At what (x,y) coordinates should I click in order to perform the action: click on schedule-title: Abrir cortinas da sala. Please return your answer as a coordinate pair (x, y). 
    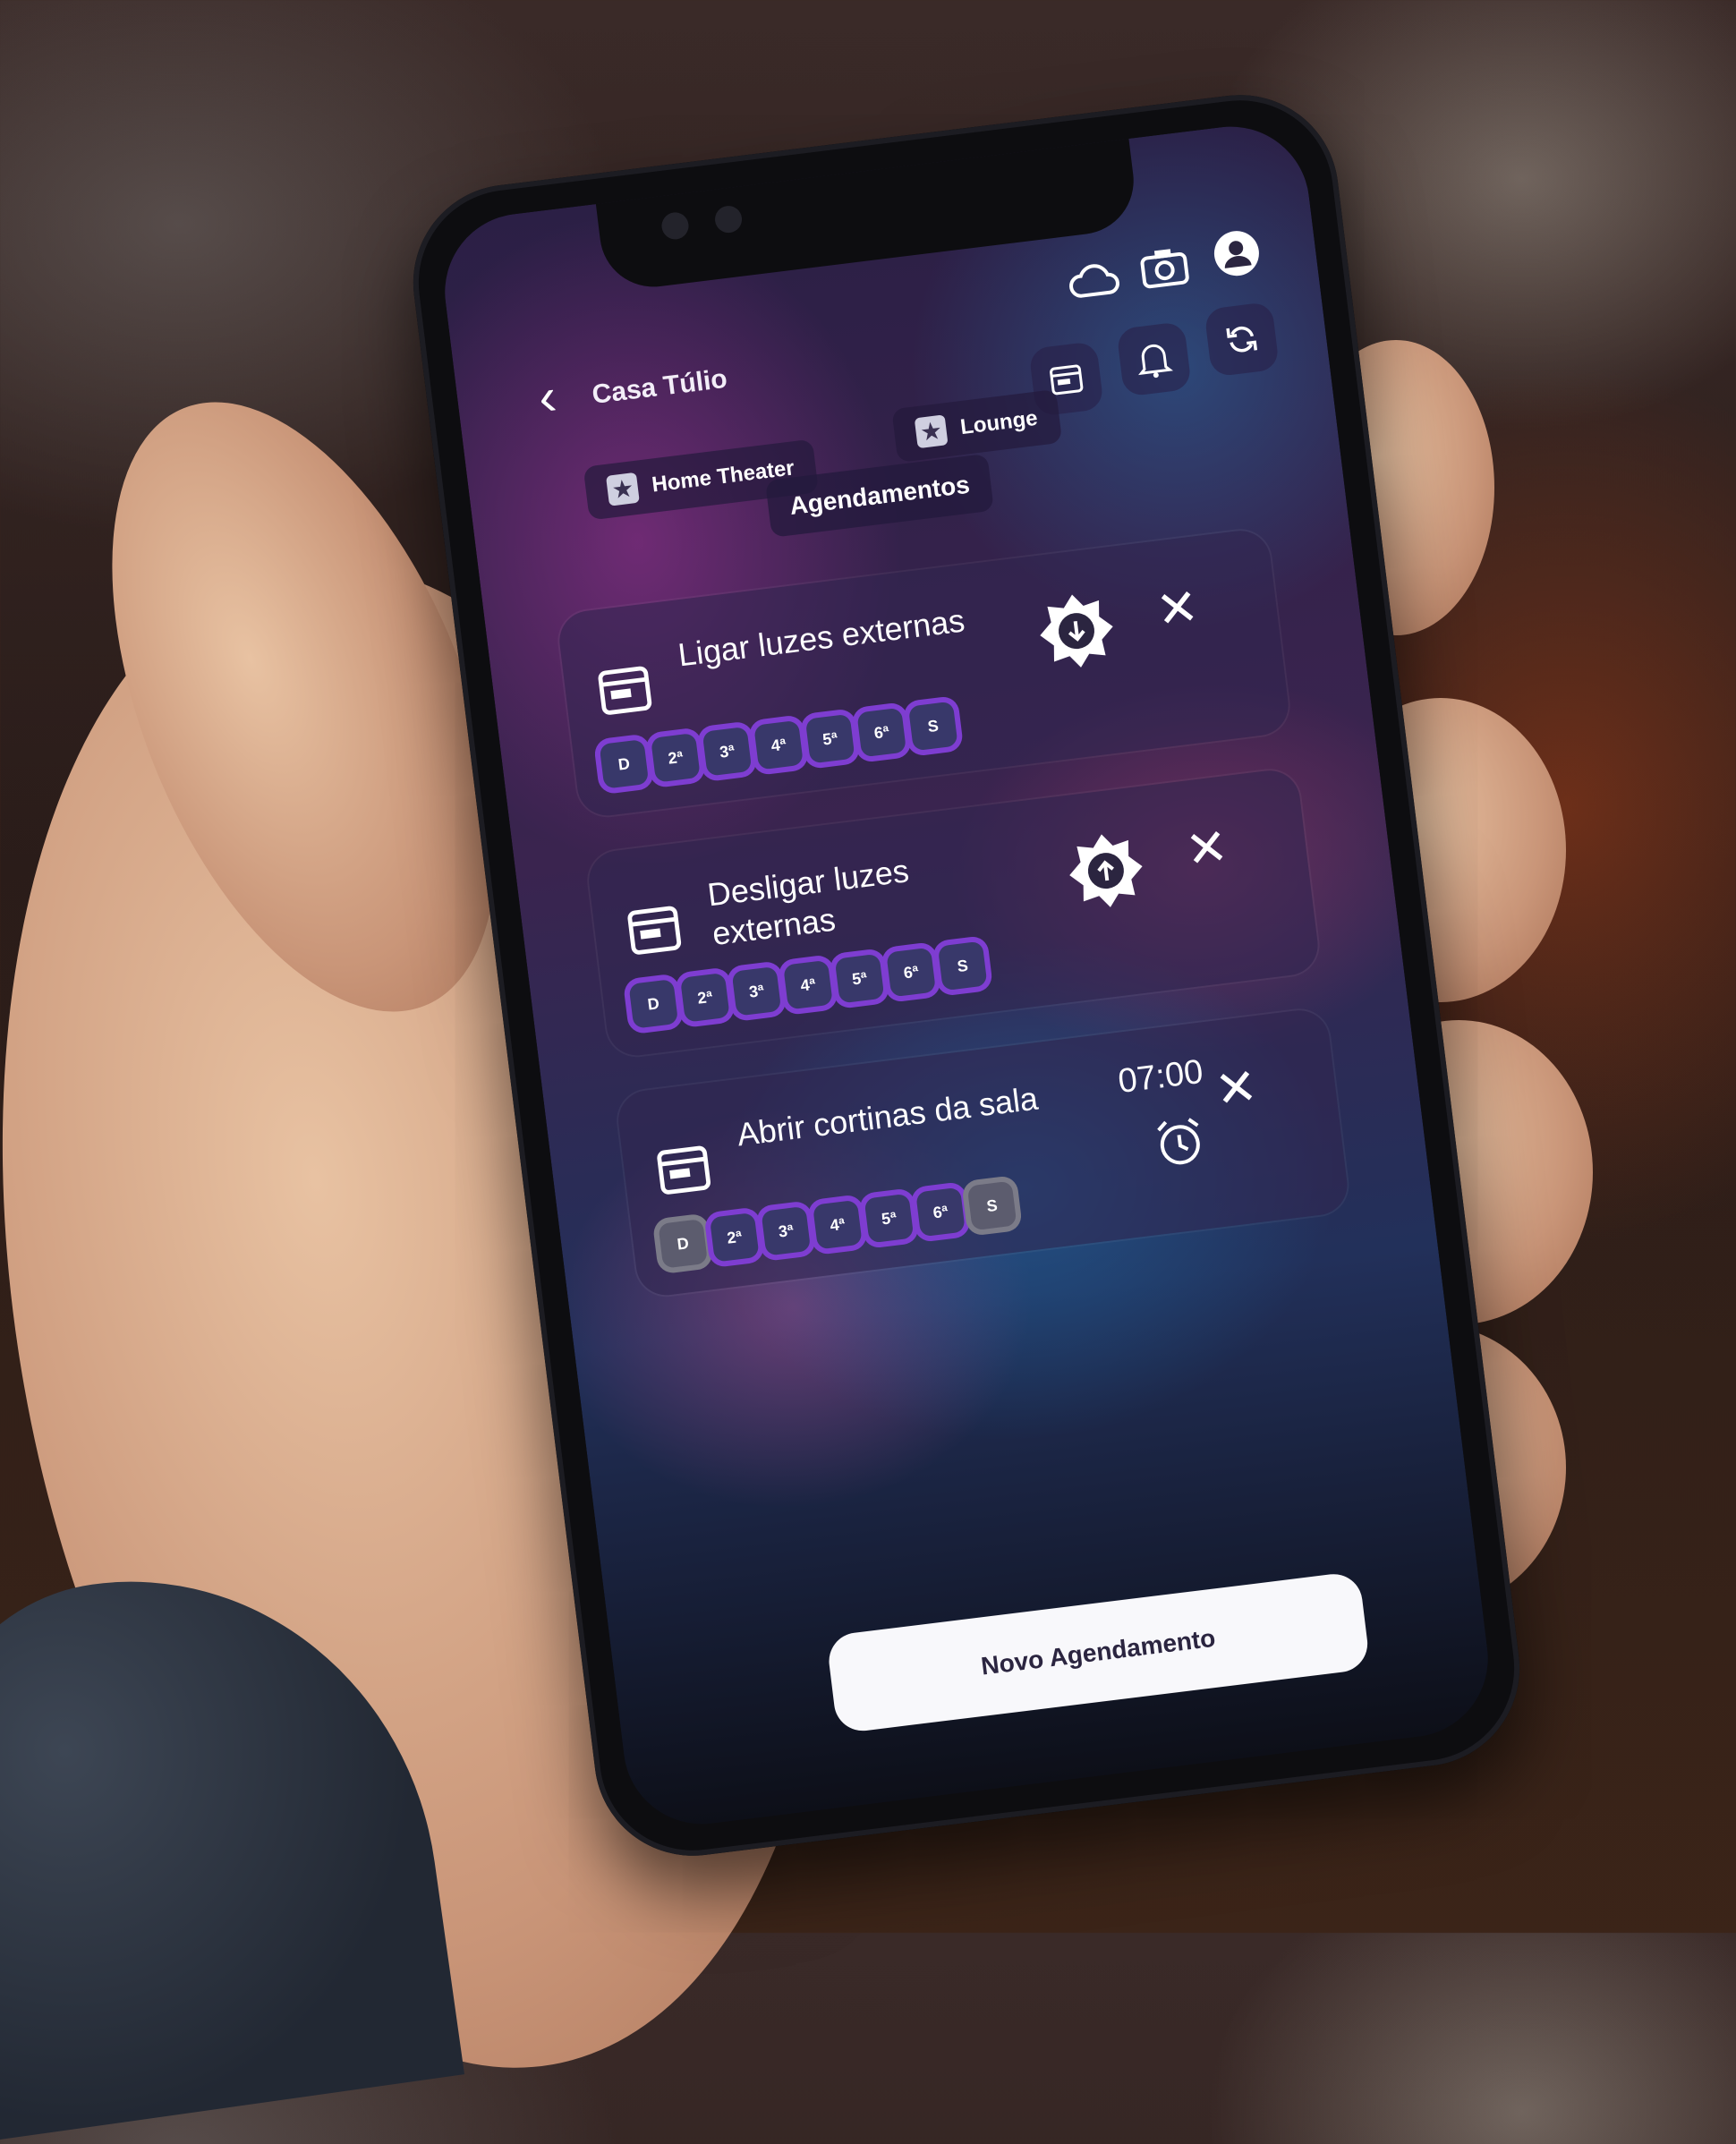
    Looking at the image, I should click on (888, 1116).